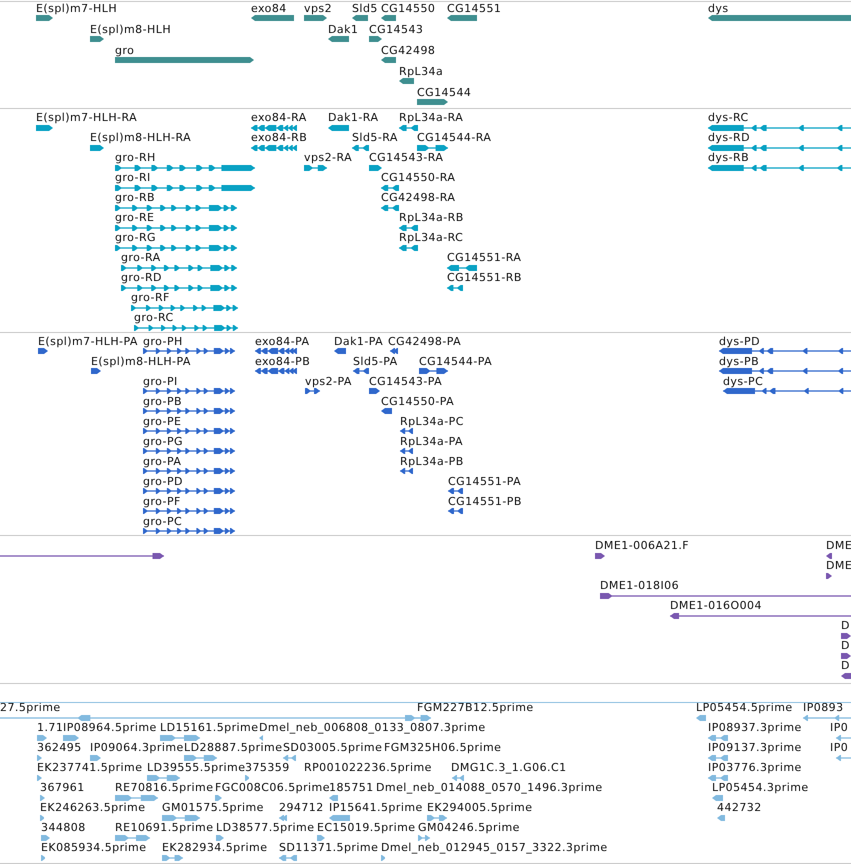  What do you see at coordinates (279, 117) in the screenshot?
I see `feature-label: exo84-RA` at bounding box center [279, 117].